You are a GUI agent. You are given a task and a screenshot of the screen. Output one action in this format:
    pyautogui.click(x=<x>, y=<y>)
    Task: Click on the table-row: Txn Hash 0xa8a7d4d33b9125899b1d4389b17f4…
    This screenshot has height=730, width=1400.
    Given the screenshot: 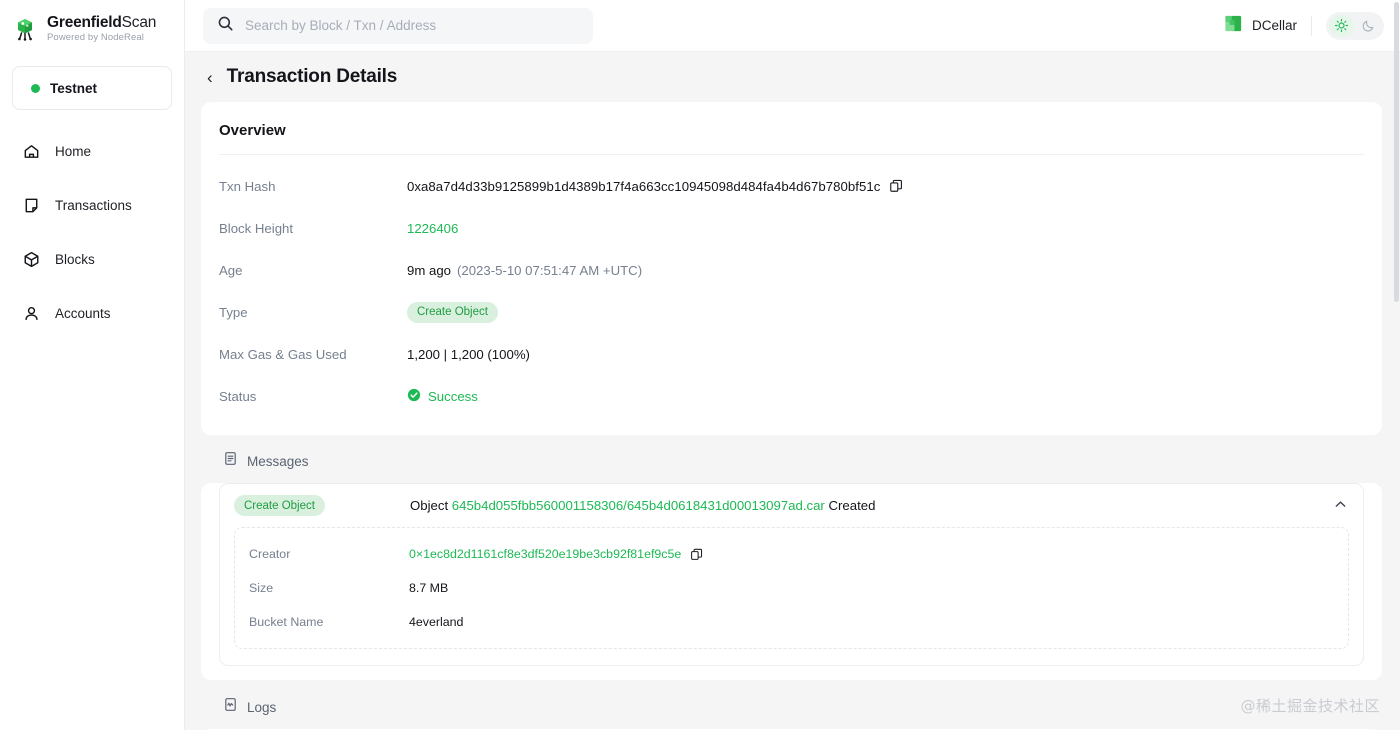 What is the action you would take?
    pyautogui.click(x=791, y=186)
    